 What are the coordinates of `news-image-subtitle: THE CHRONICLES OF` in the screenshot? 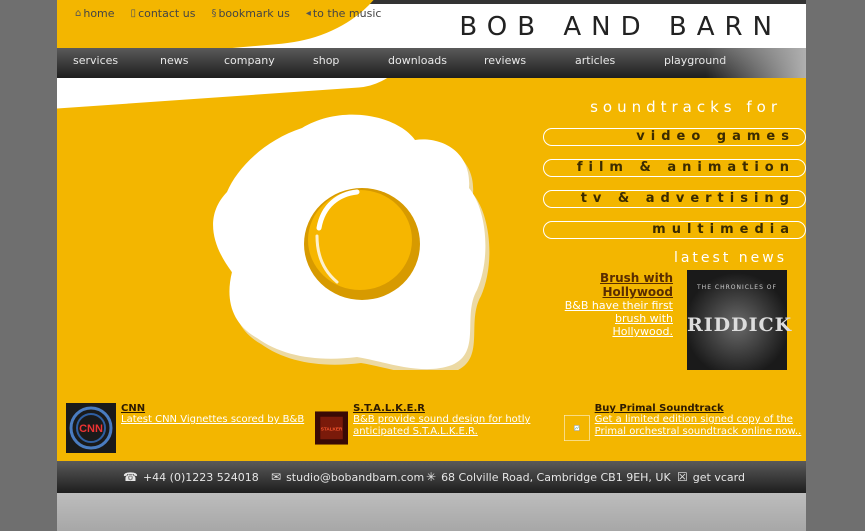 It's located at (737, 287).